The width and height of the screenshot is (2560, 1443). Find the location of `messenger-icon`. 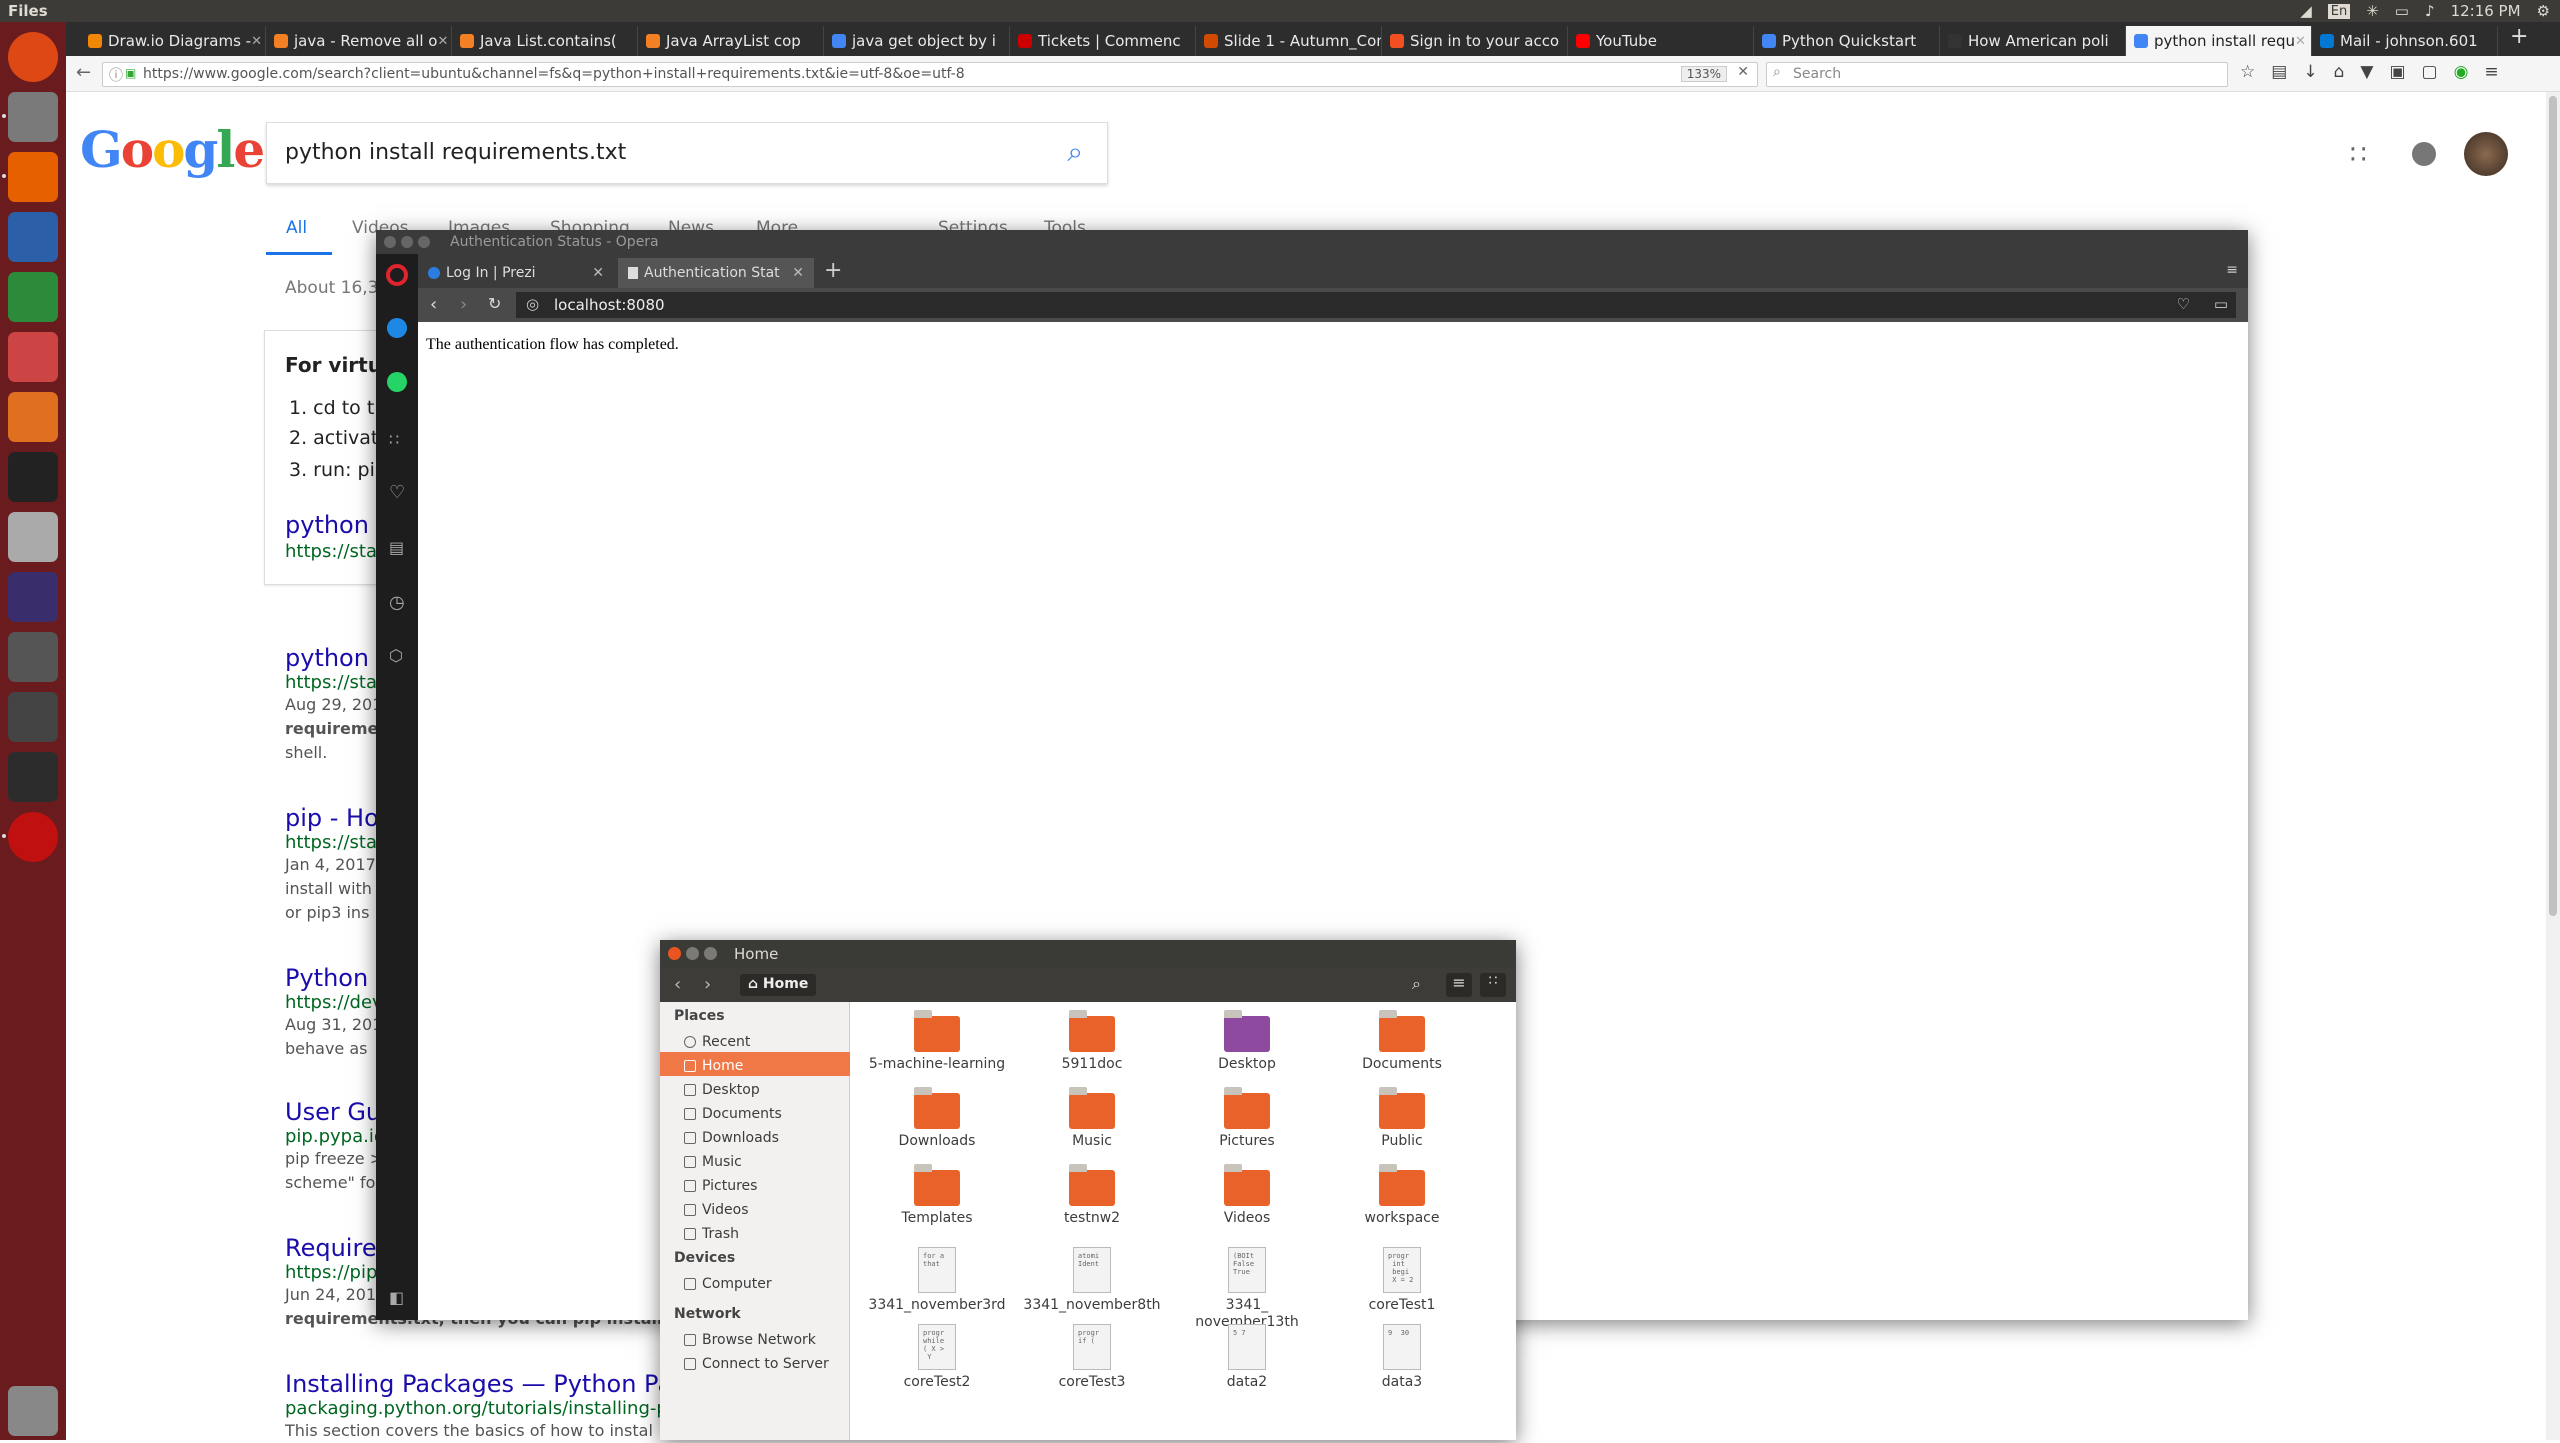

messenger-icon is located at coordinates (397, 328).